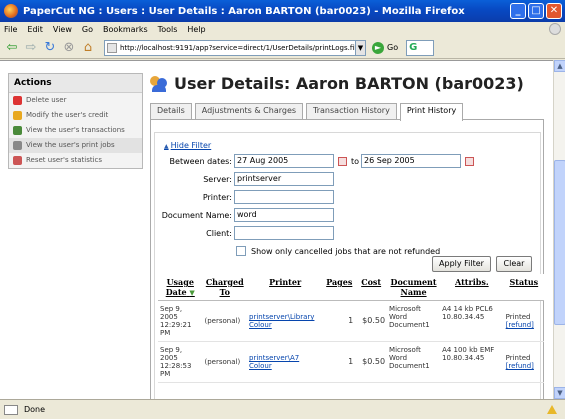 Image resolution: width=565 pixels, height=419 pixels. What do you see at coordinates (75, 160) in the screenshot?
I see `sidebar-item-reset-statistics: Reset user's statistics` at bounding box center [75, 160].